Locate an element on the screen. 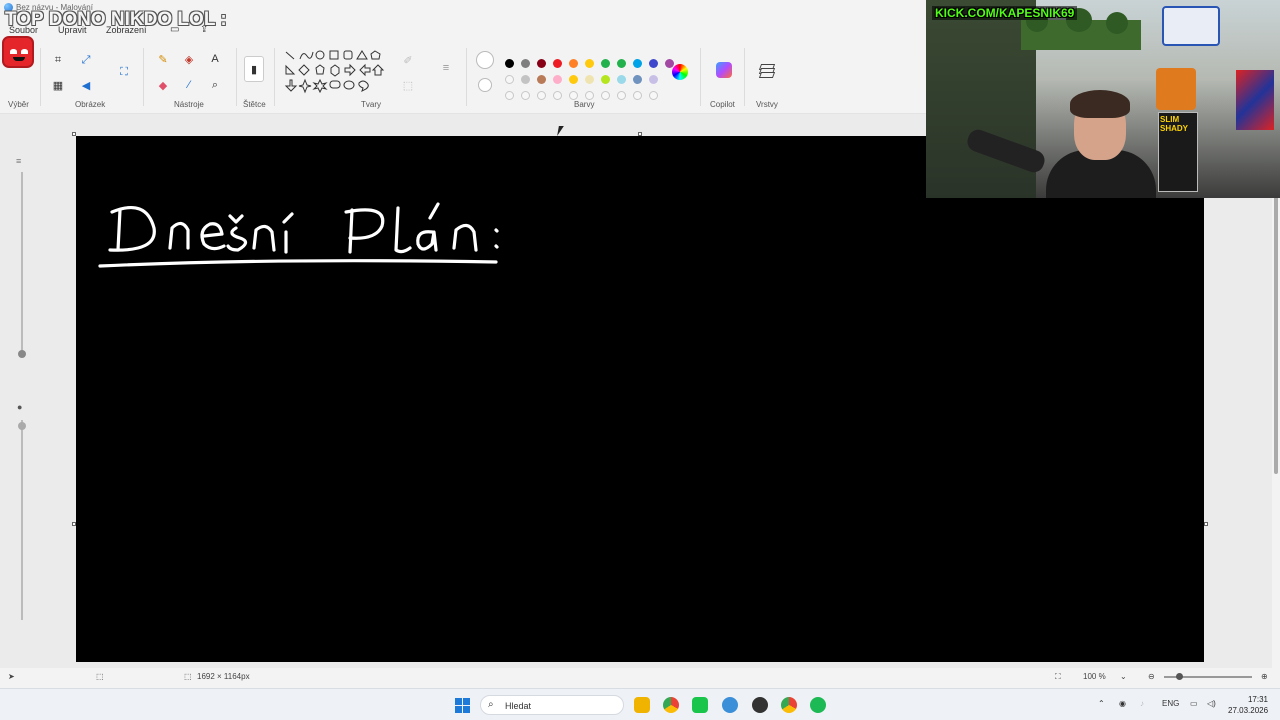 This screenshot has width=1280, height=720. kick-app-icon is located at coordinates (700, 705).